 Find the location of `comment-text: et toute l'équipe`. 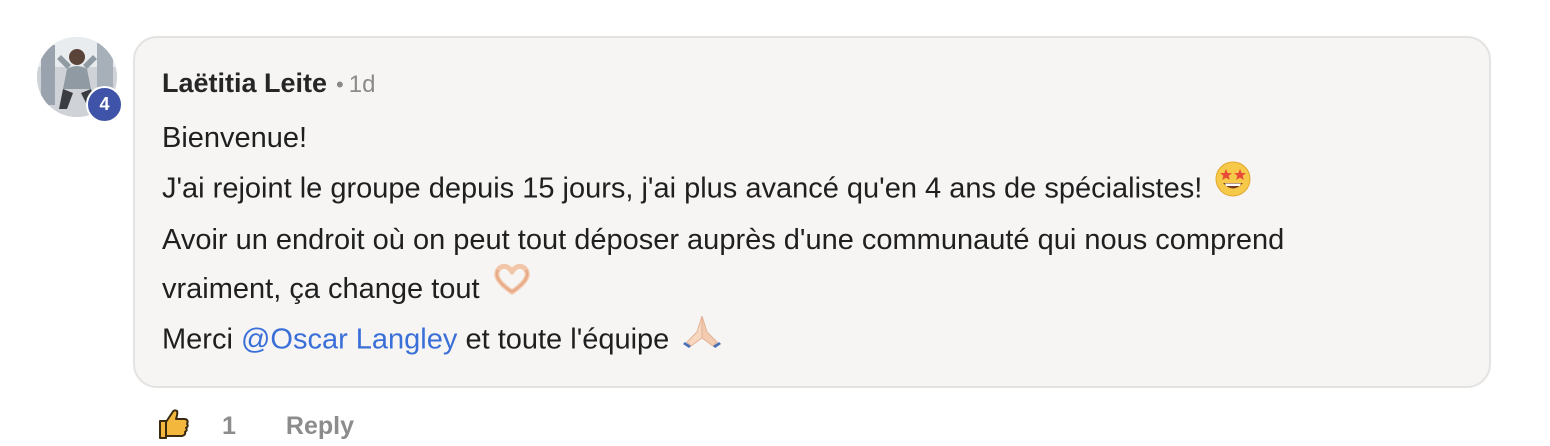

comment-text: et toute l'équipe is located at coordinates (563, 339).